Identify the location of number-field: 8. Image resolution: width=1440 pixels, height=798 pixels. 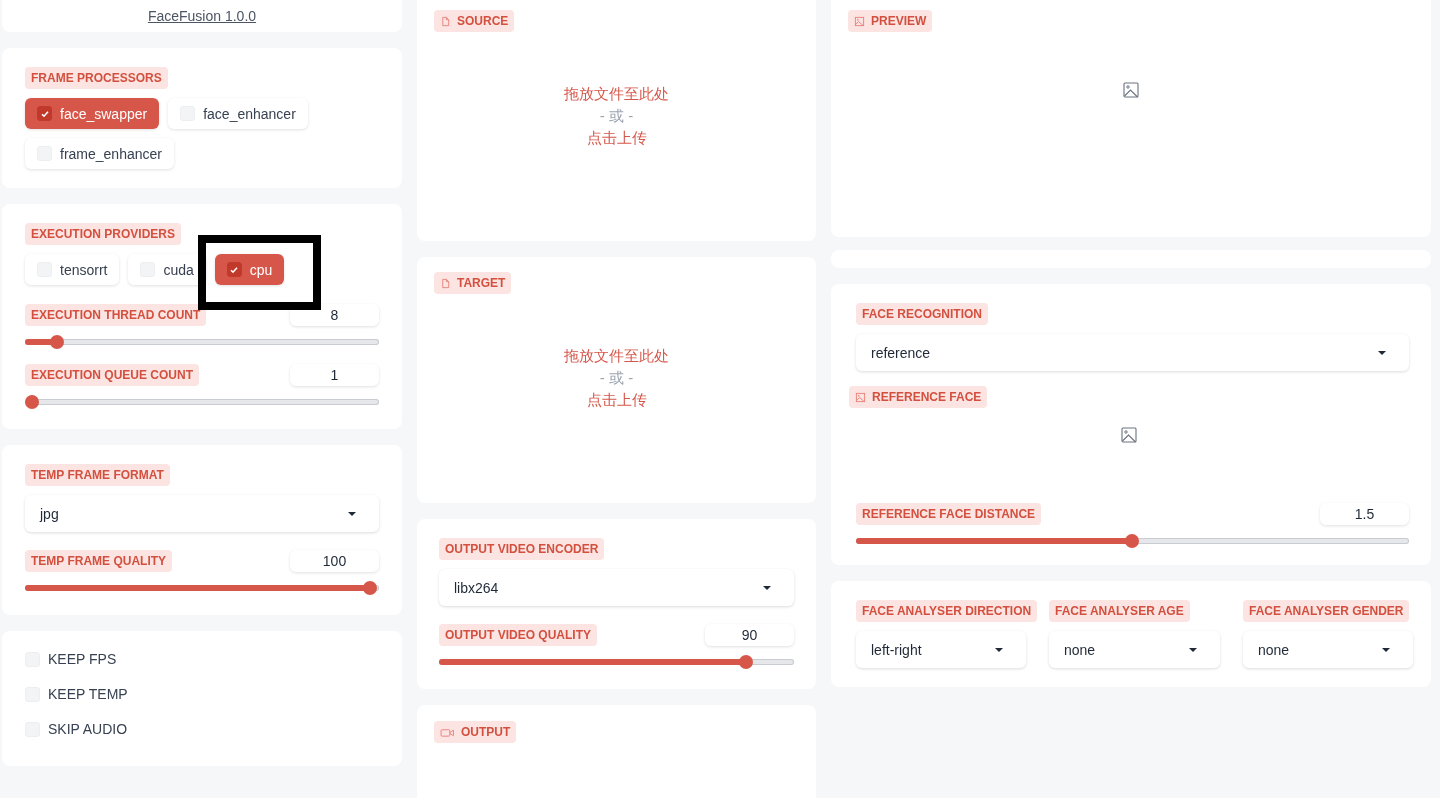
(334, 315).